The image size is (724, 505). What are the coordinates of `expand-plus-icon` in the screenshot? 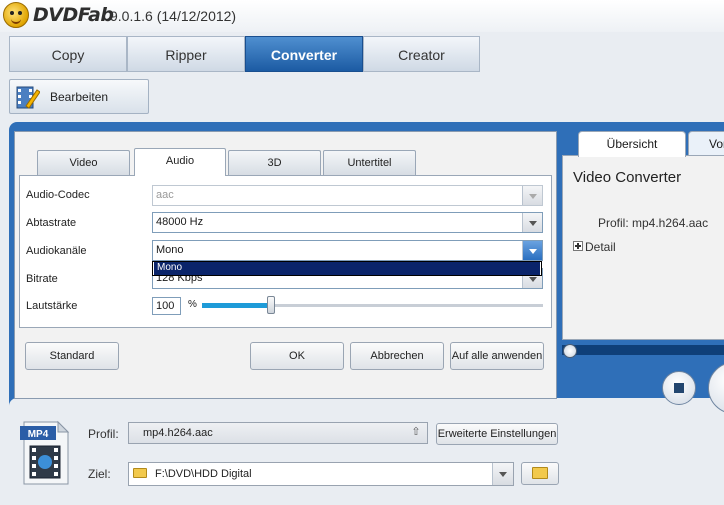 It's located at (578, 246).